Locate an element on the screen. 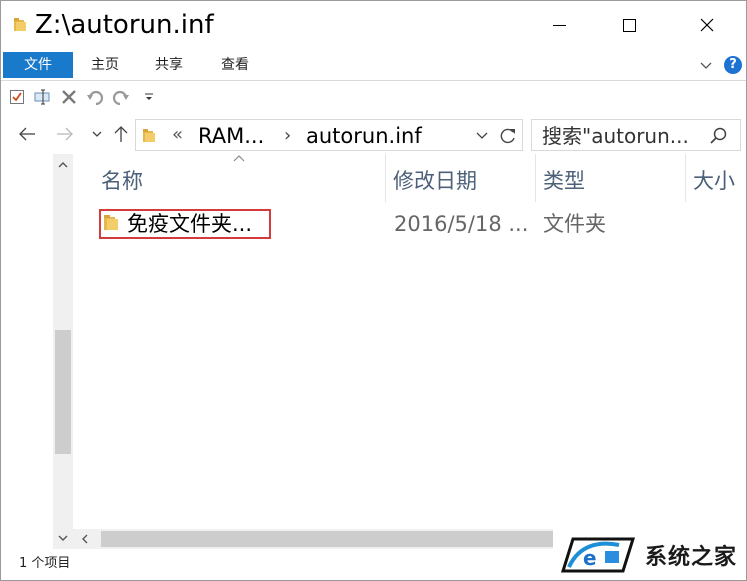  back-button is located at coordinates (27, 134).